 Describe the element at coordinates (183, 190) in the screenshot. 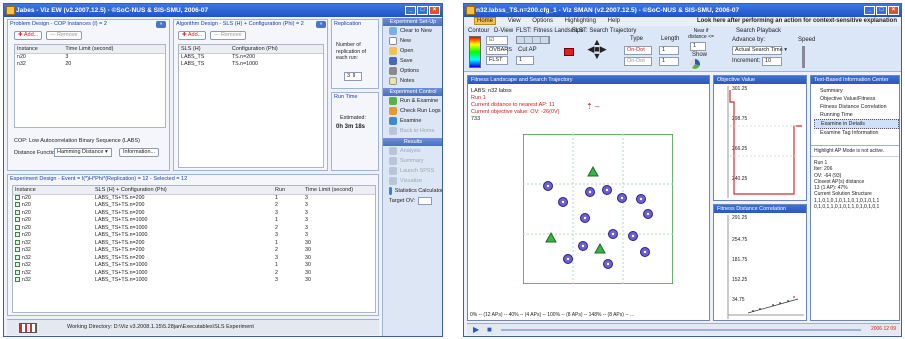

I see `exp-sls-col-header: SLS (H) + Configuration (Phi)` at that location.